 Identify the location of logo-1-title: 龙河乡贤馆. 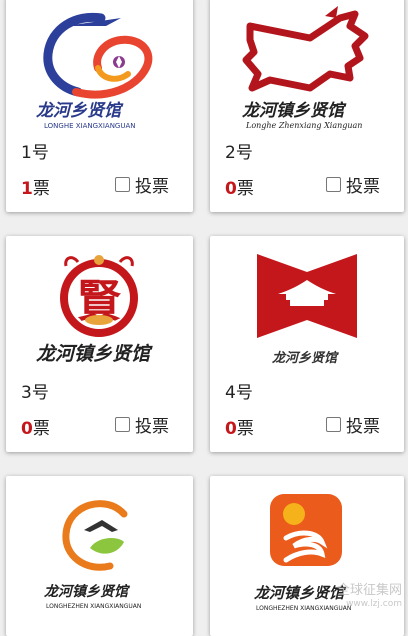
(80, 111).